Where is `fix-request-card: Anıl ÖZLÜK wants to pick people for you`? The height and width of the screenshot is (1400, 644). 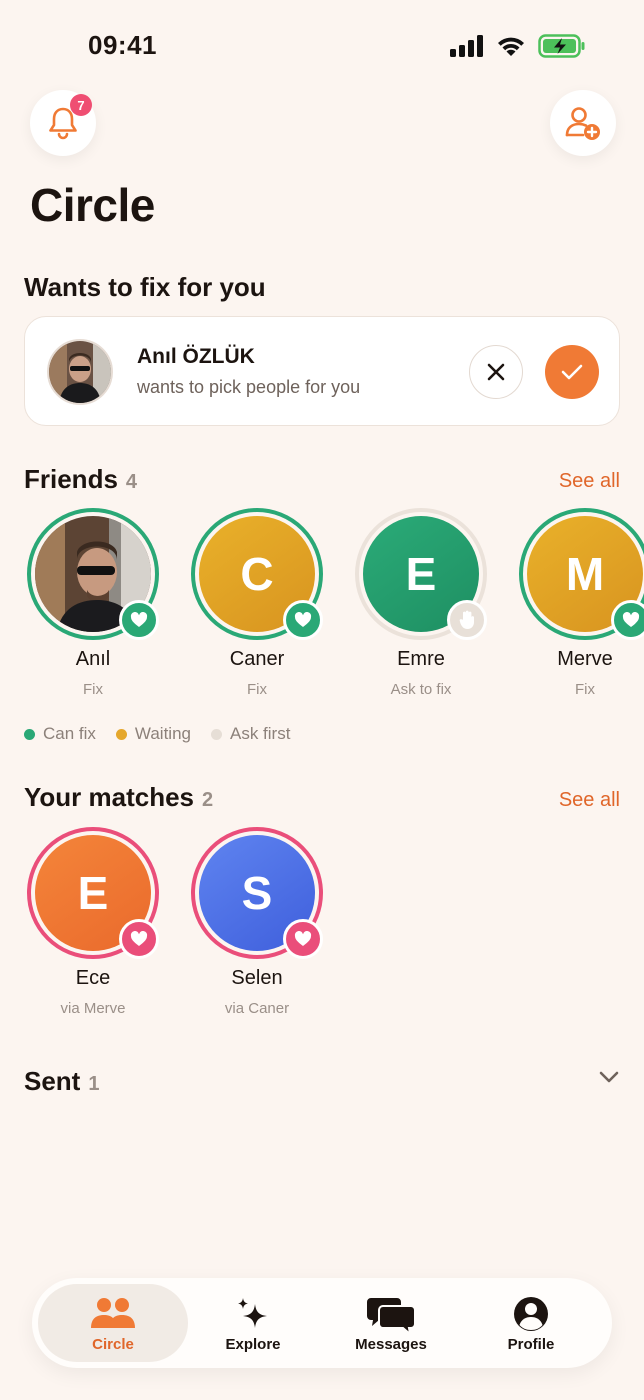
fix-request-card: Anıl ÖZLÜK wants to pick people for you is located at coordinates (322, 371).